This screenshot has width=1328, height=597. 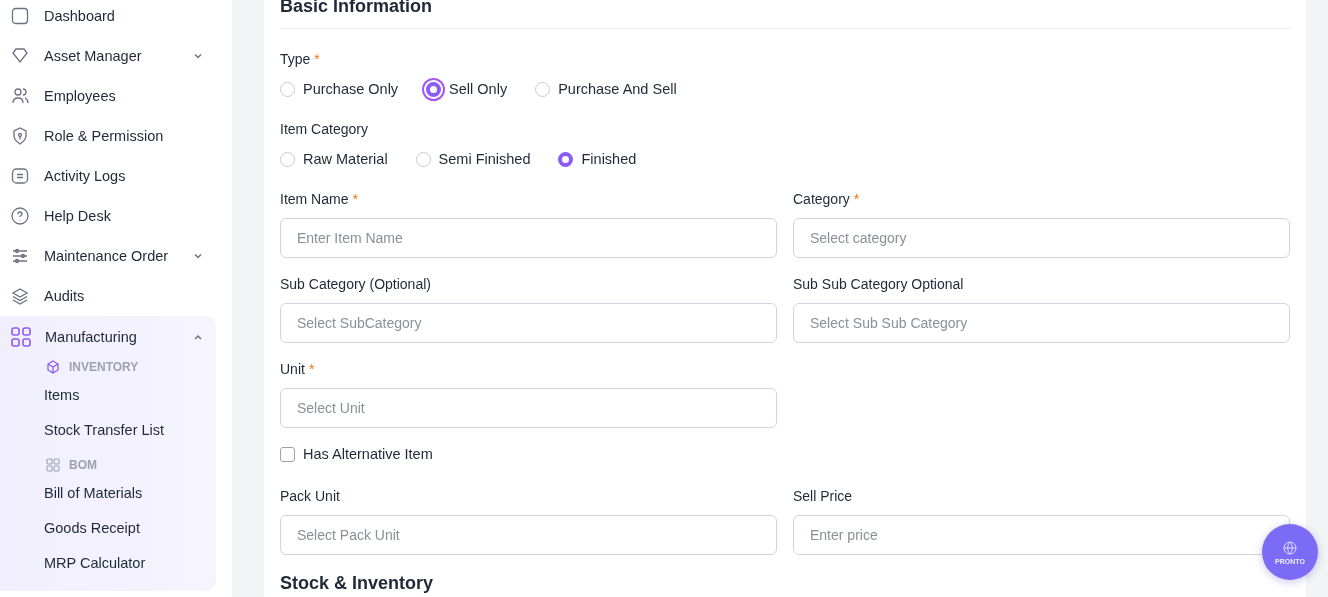 What do you see at coordinates (108, 136) in the screenshot?
I see `sidebar-item: Role & Permission` at bounding box center [108, 136].